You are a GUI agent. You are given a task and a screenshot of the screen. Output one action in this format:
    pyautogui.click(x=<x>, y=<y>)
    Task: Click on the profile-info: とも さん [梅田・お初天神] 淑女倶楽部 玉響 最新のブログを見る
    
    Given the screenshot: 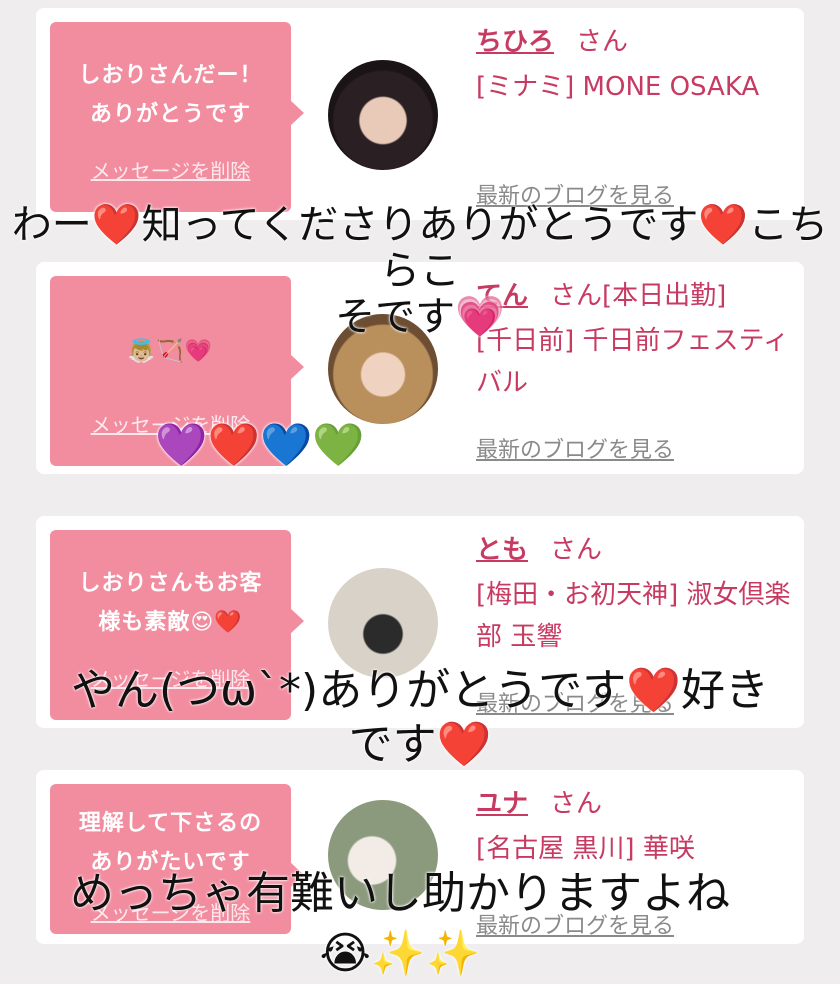 What is the action you would take?
    pyautogui.click(x=636, y=623)
    